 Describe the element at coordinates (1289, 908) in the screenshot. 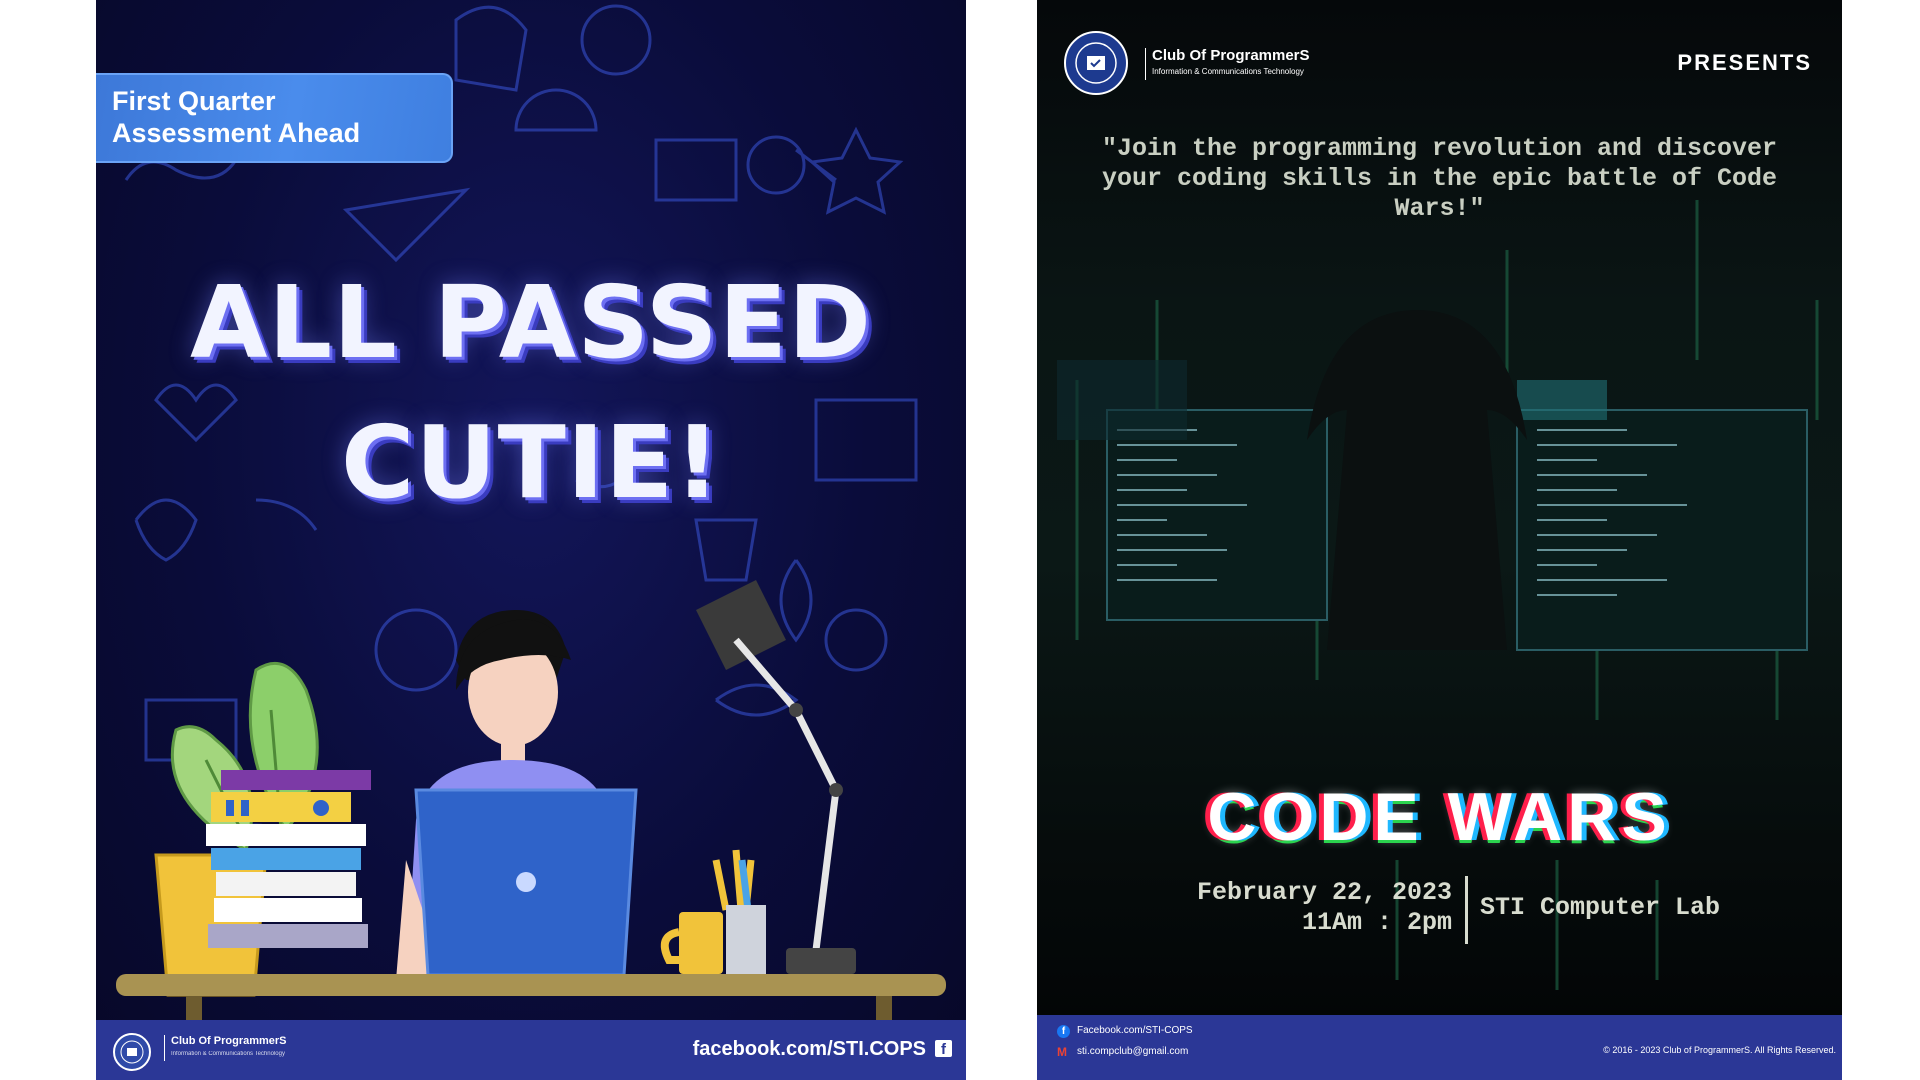

I see `event-date: February 22, 2023 11Am : 2pm` at that location.